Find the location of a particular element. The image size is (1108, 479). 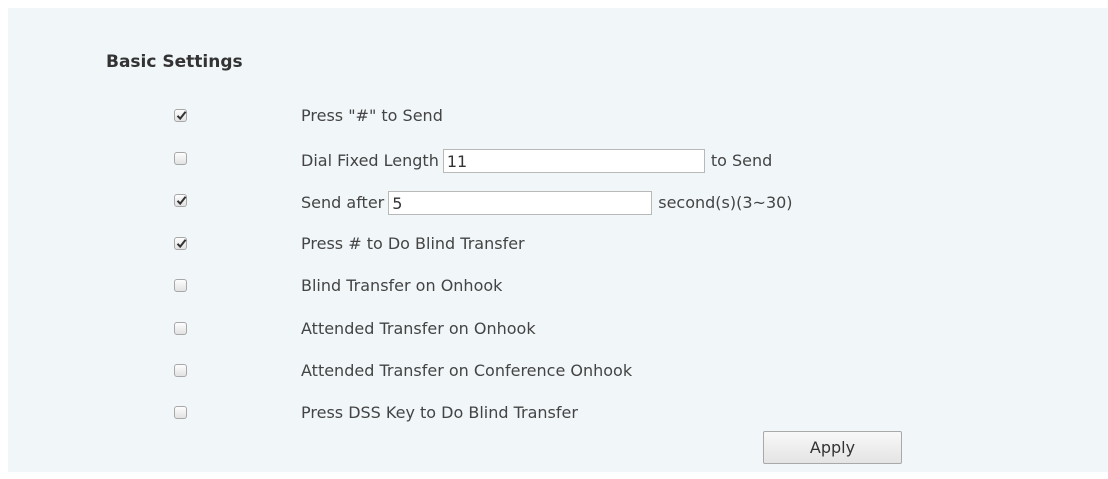

checkbox-dial-fixed-length is located at coordinates (180, 158).